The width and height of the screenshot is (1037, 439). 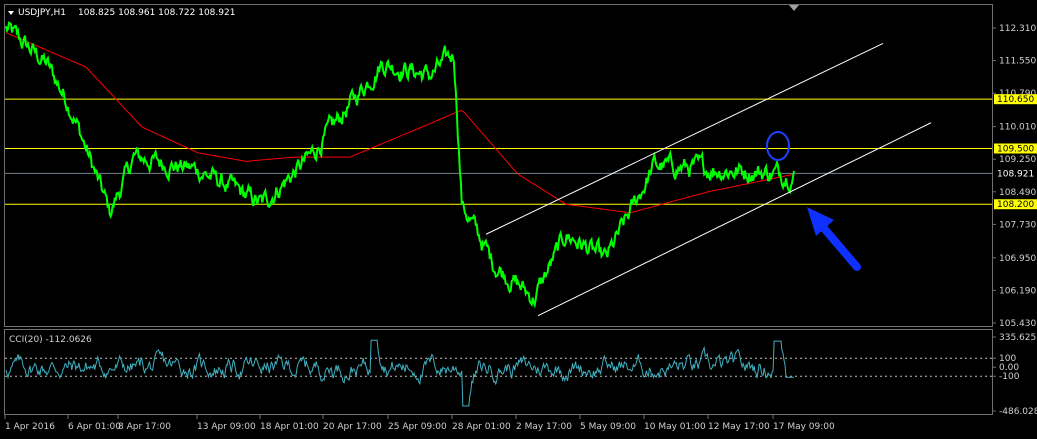 I want to click on time-tick-label: 6 Apr 01:00, so click(x=94, y=427).